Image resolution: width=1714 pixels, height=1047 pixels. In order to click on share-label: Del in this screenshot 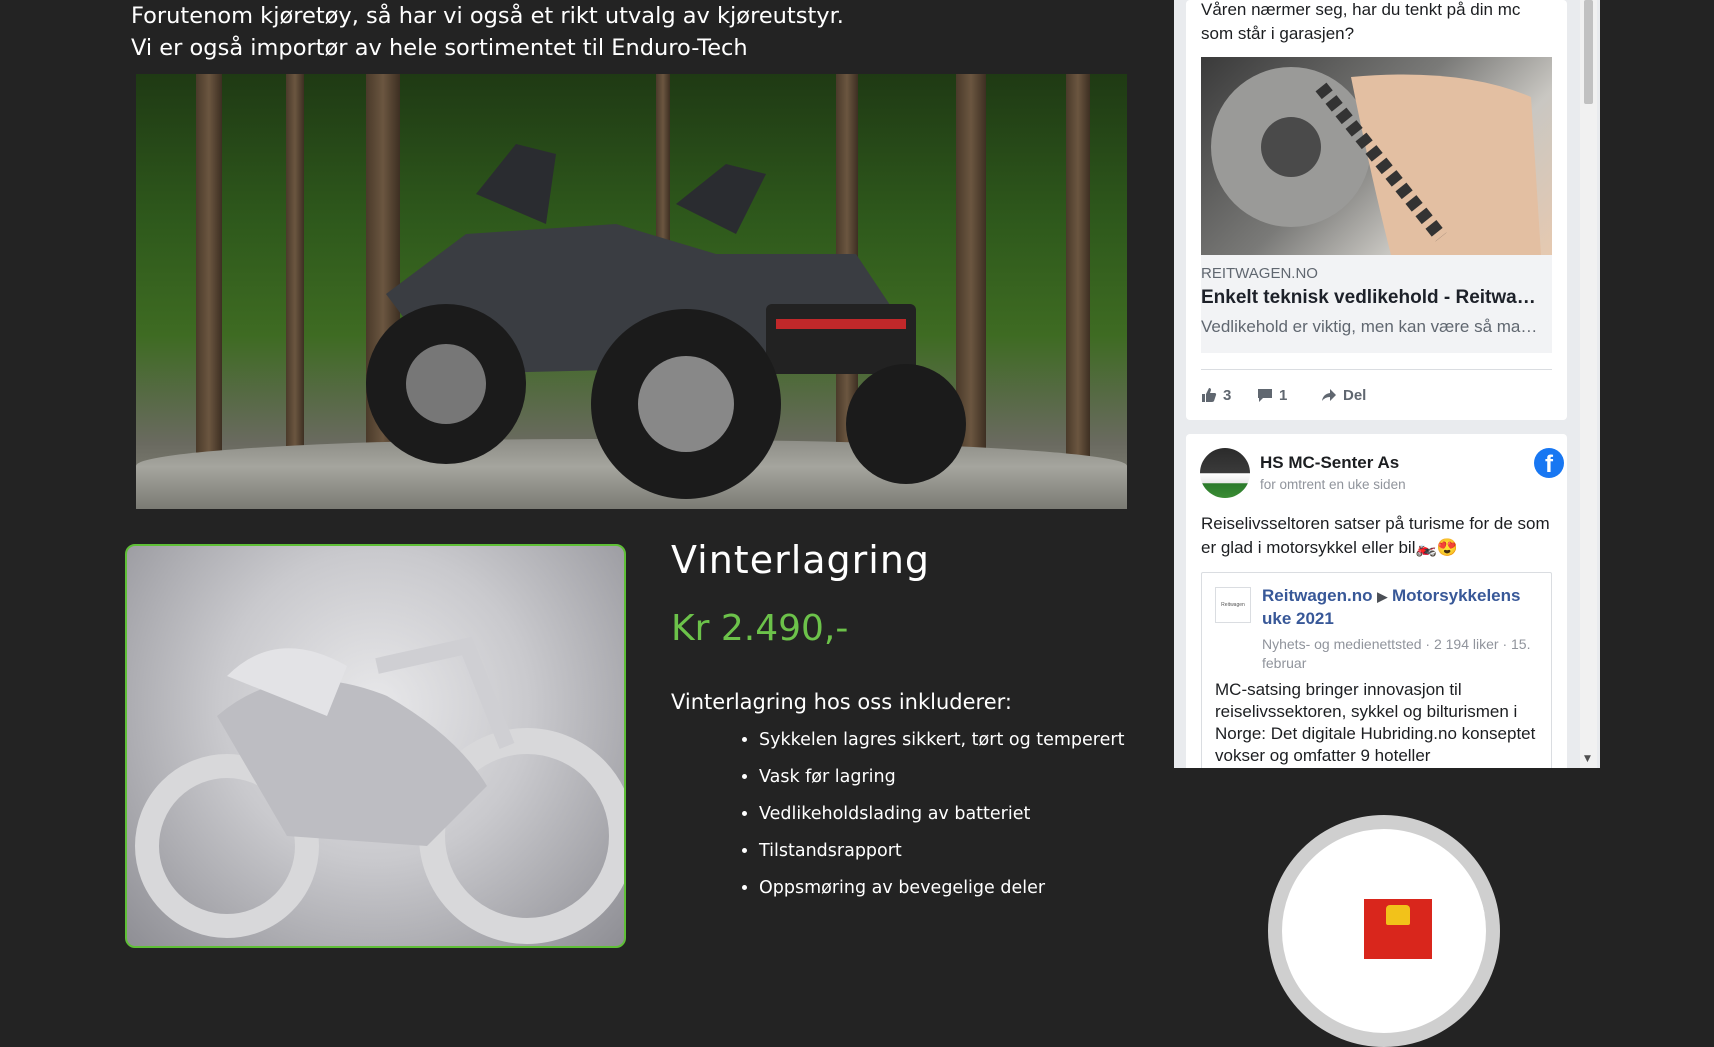, I will do `click(1355, 395)`.